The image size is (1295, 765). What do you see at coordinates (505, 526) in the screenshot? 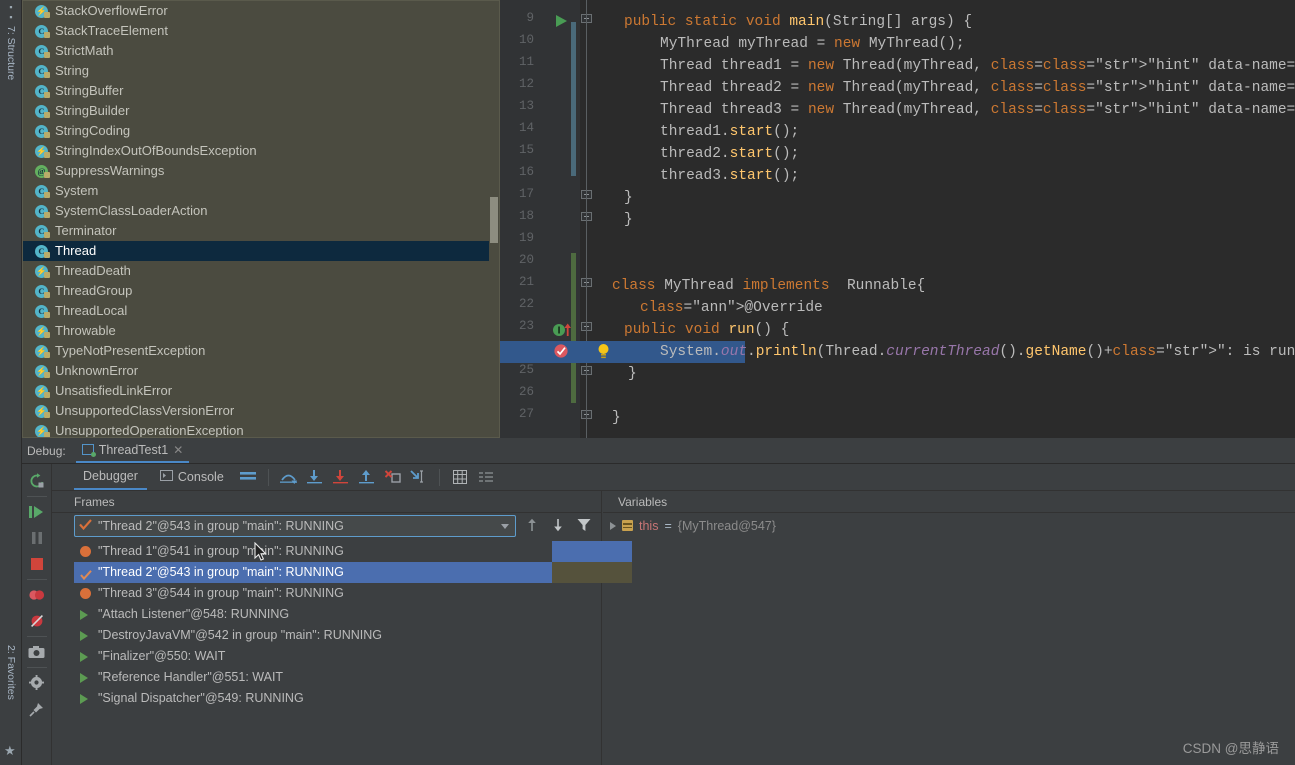
I see `chevron-down-icon` at bounding box center [505, 526].